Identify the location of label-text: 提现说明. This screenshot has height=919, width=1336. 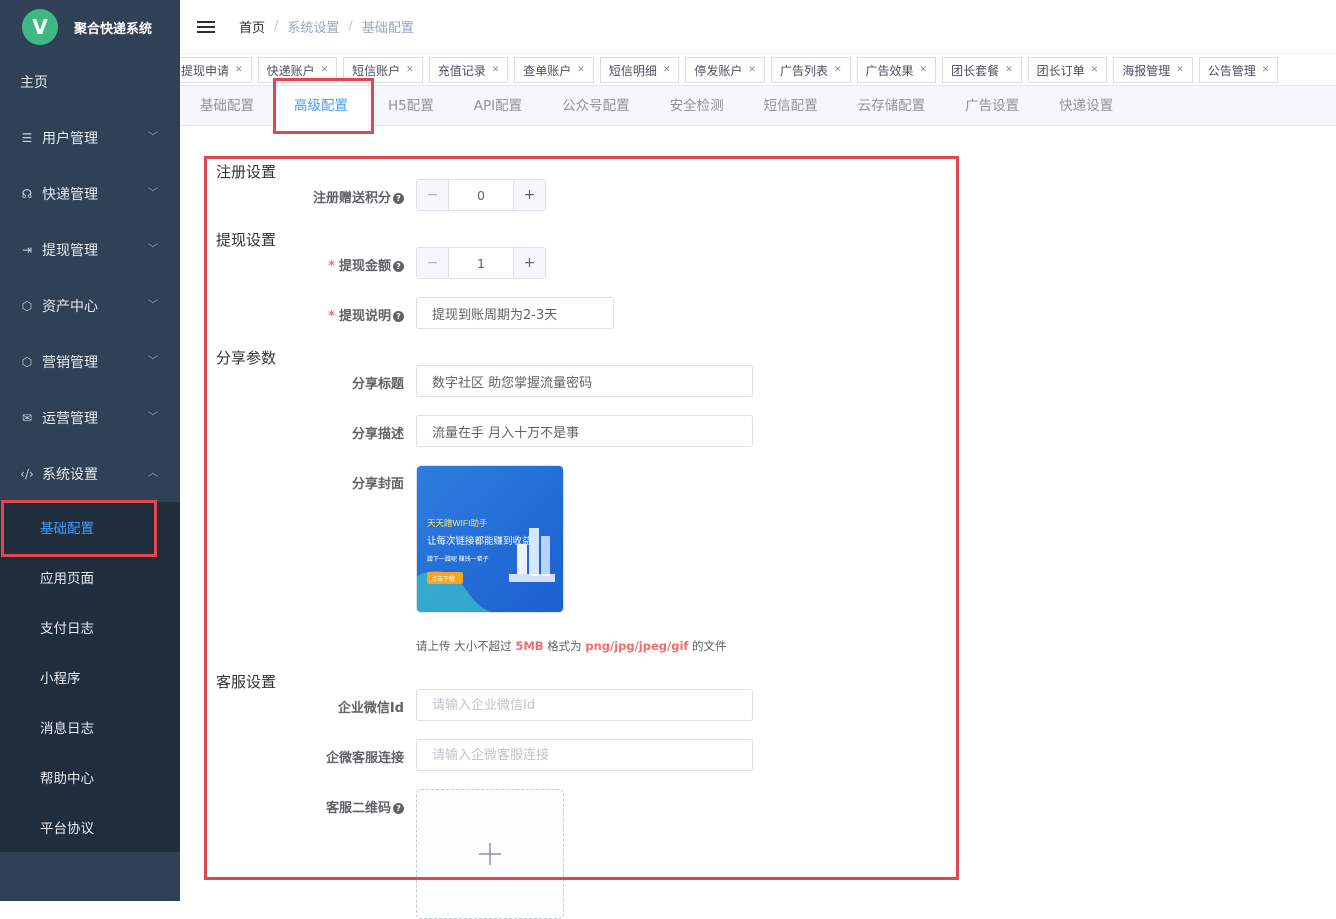
(364, 316).